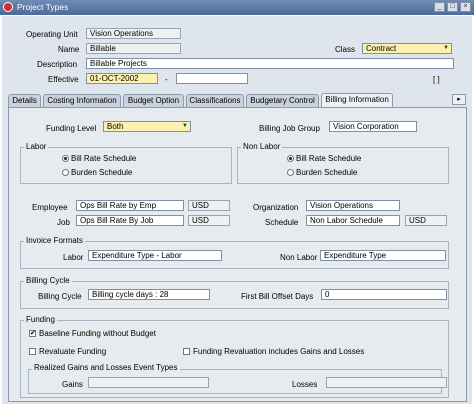  Describe the element at coordinates (407, 48) in the screenshot. I see `class-select: Contract ▼` at that location.